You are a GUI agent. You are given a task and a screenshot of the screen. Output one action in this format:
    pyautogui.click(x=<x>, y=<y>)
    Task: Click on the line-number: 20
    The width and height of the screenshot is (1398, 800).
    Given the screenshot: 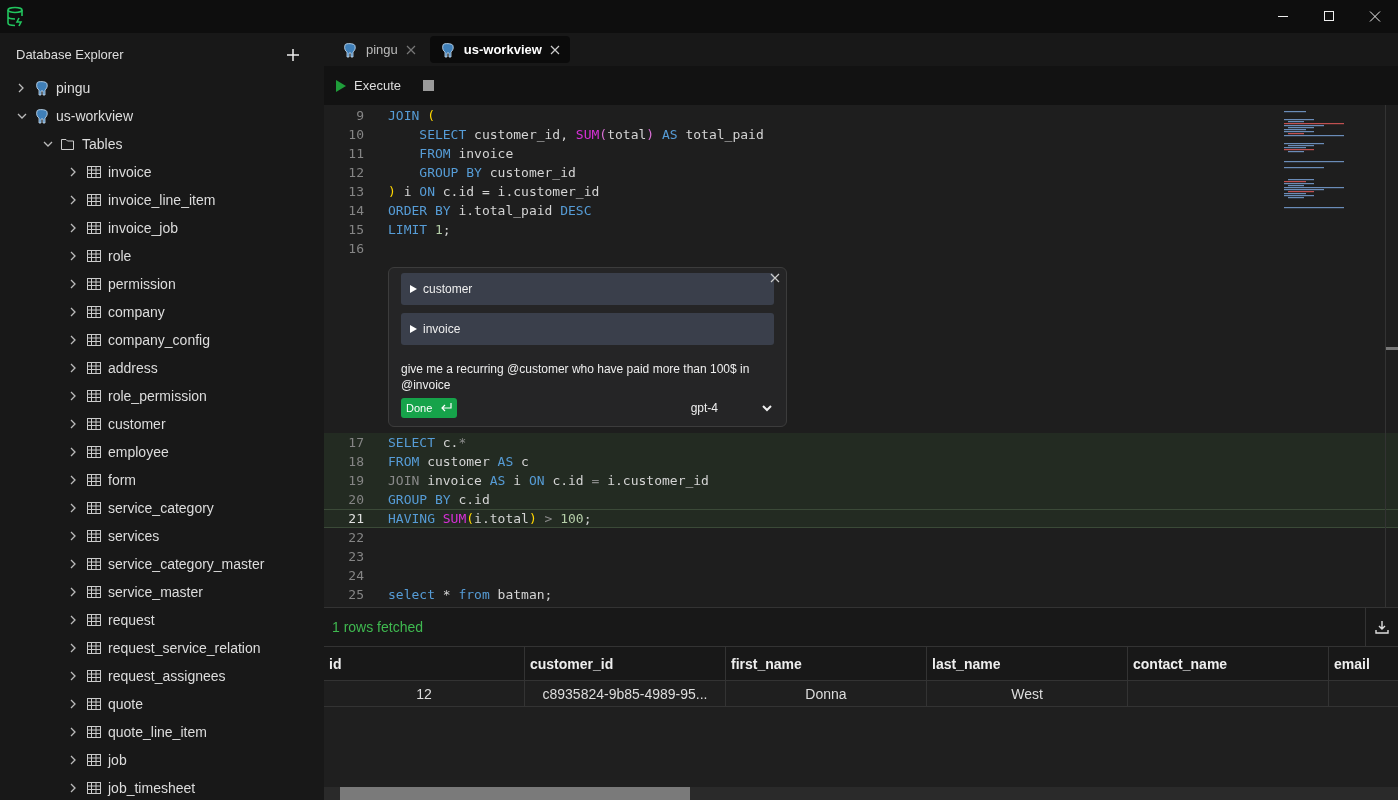 What is the action you would take?
    pyautogui.click(x=356, y=499)
    